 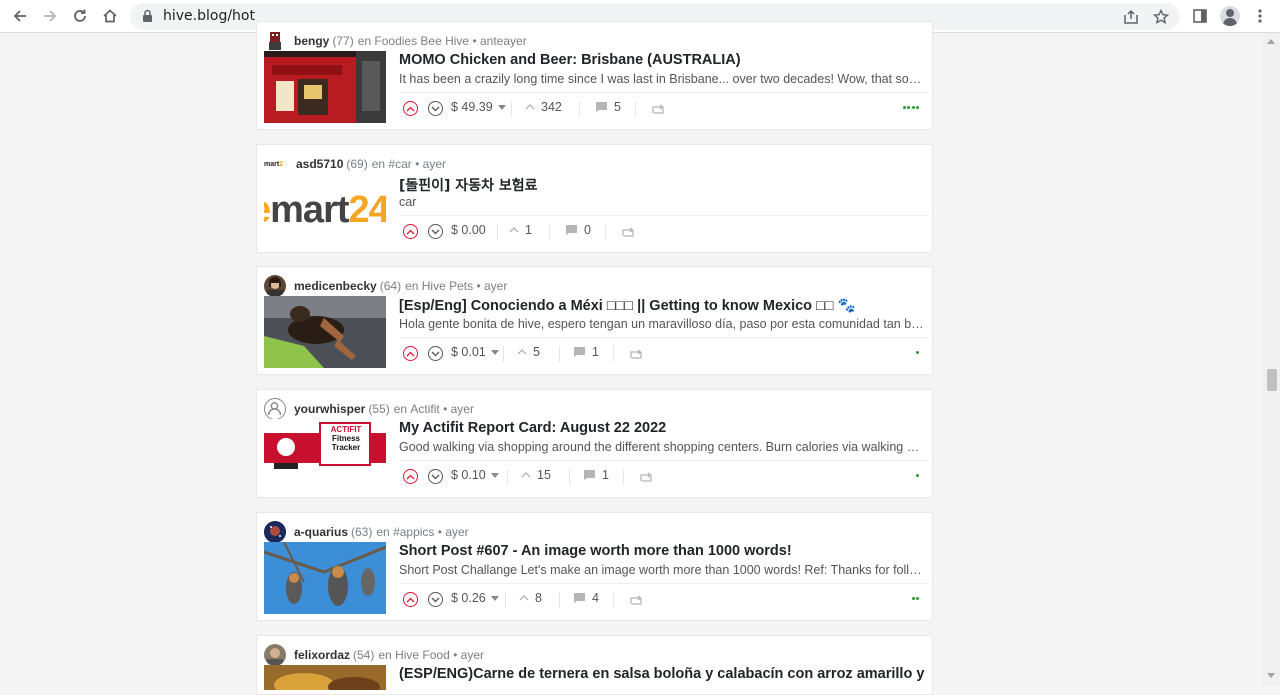 I want to click on author-name: yourwhisper, so click(x=329, y=409).